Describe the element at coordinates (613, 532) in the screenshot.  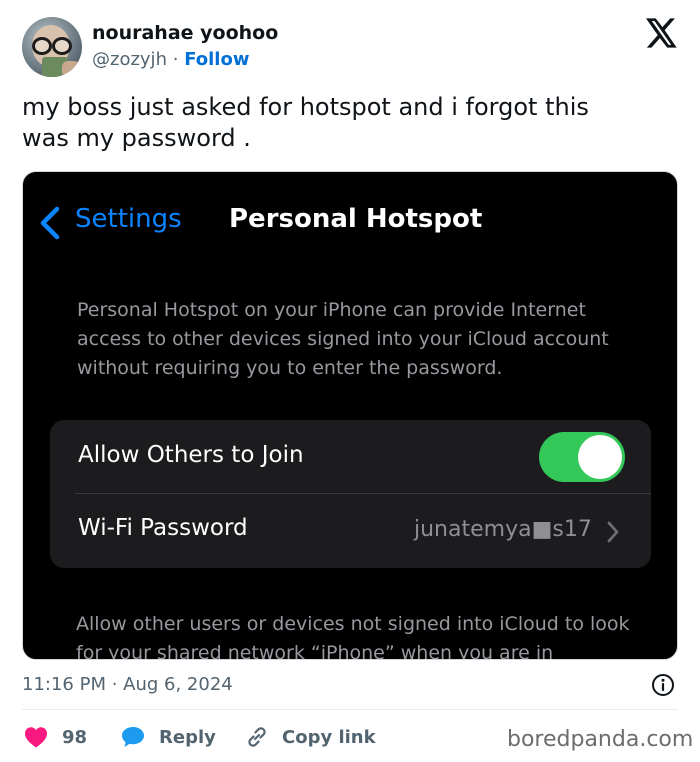
I see `chevron-right-icon` at that location.